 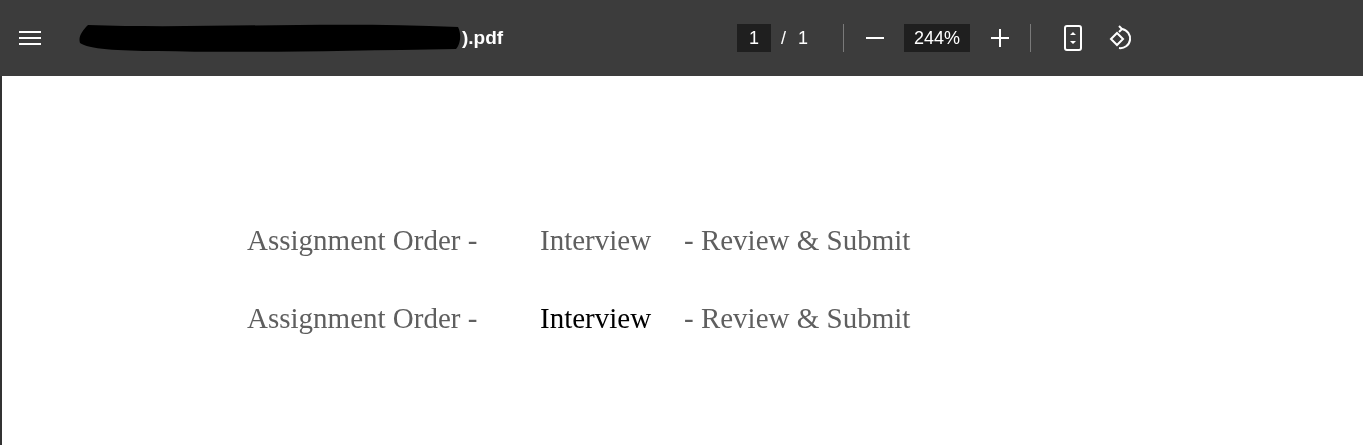 I want to click on page-total: 1, so click(x=803, y=38).